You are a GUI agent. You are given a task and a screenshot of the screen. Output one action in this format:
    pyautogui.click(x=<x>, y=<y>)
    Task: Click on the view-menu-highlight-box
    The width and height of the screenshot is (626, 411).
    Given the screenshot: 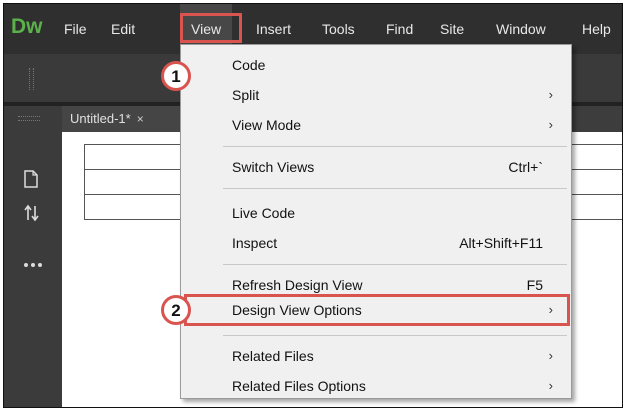 What is the action you would take?
    pyautogui.click(x=211, y=28)
    